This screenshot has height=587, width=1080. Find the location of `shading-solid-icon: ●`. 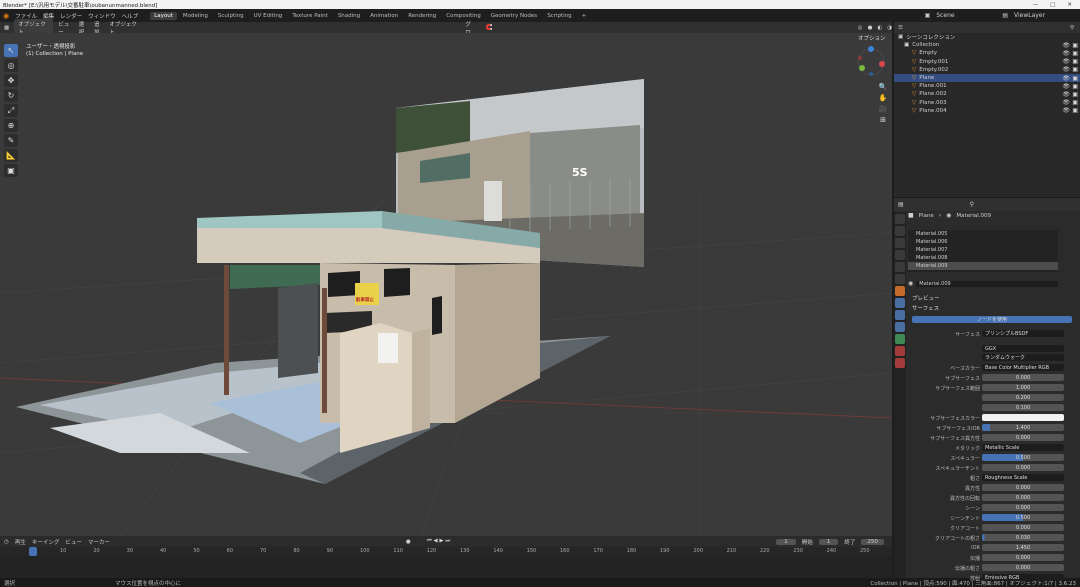

shading-solid-icon: ● is located at coordinates (870, 28).